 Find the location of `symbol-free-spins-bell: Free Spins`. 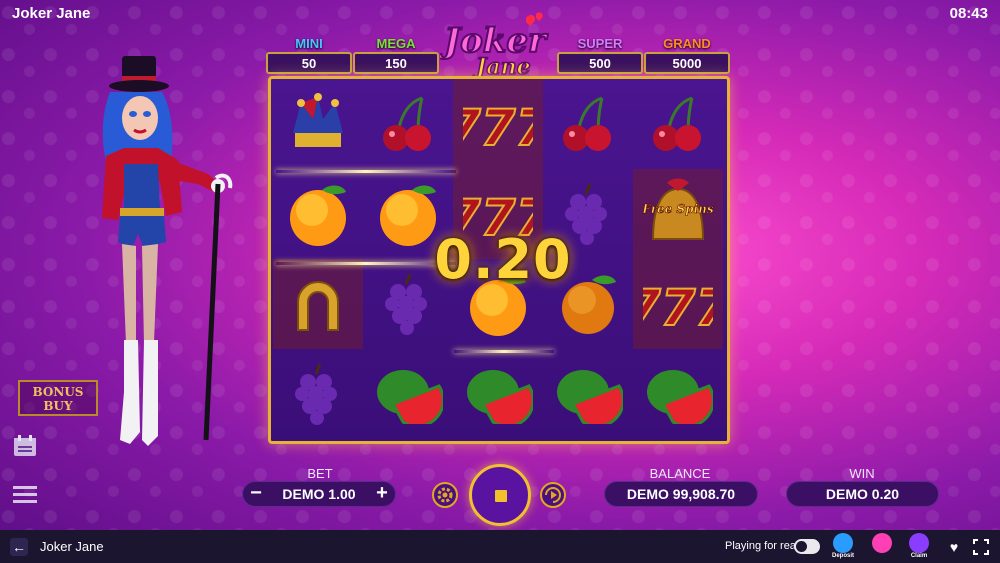

symbol-free-spins-bell: Free Spins is located at coordinates (678, 214).